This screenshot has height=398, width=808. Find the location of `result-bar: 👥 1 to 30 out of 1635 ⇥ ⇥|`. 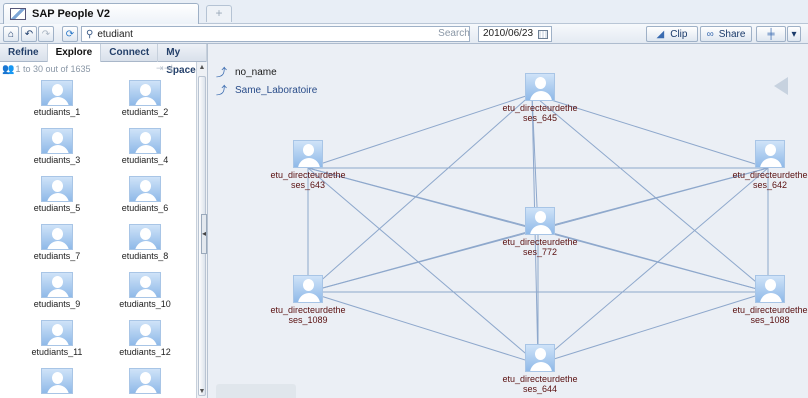

result-bar: 👥 1 to 30 out of 1635 ⇥ ⇥| is located at coordinates (103, 69).